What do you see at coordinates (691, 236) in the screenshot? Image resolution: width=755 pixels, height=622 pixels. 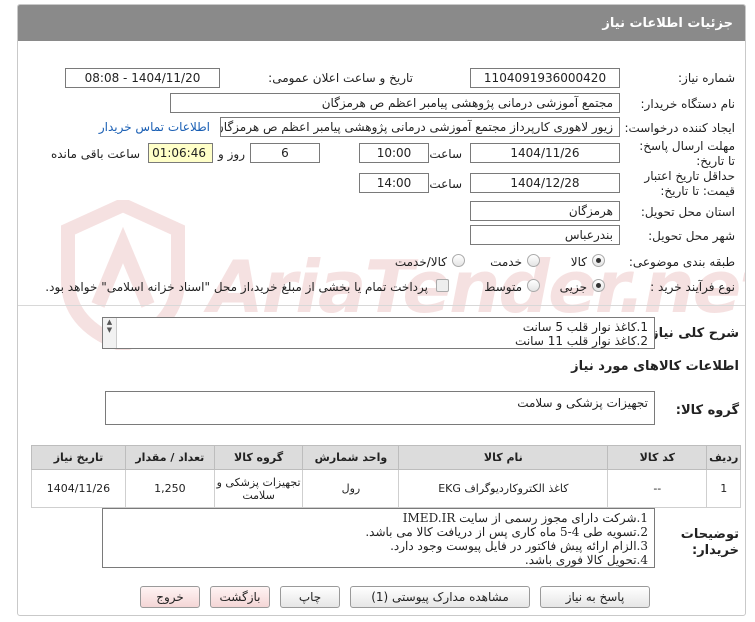 I see `city-label: شهر محل تحویل:` at bounding box center [691, 236].